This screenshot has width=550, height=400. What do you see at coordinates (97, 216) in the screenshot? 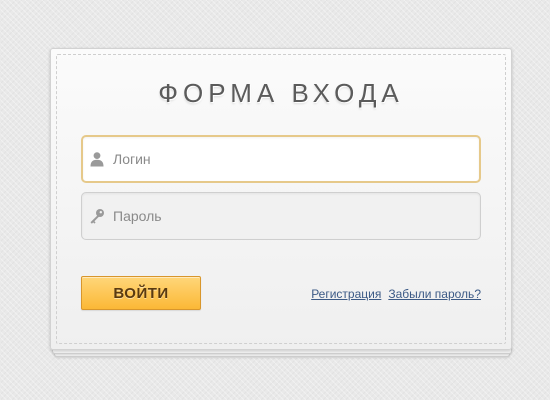
I see `key-icon` at bounding box center [97, 216].